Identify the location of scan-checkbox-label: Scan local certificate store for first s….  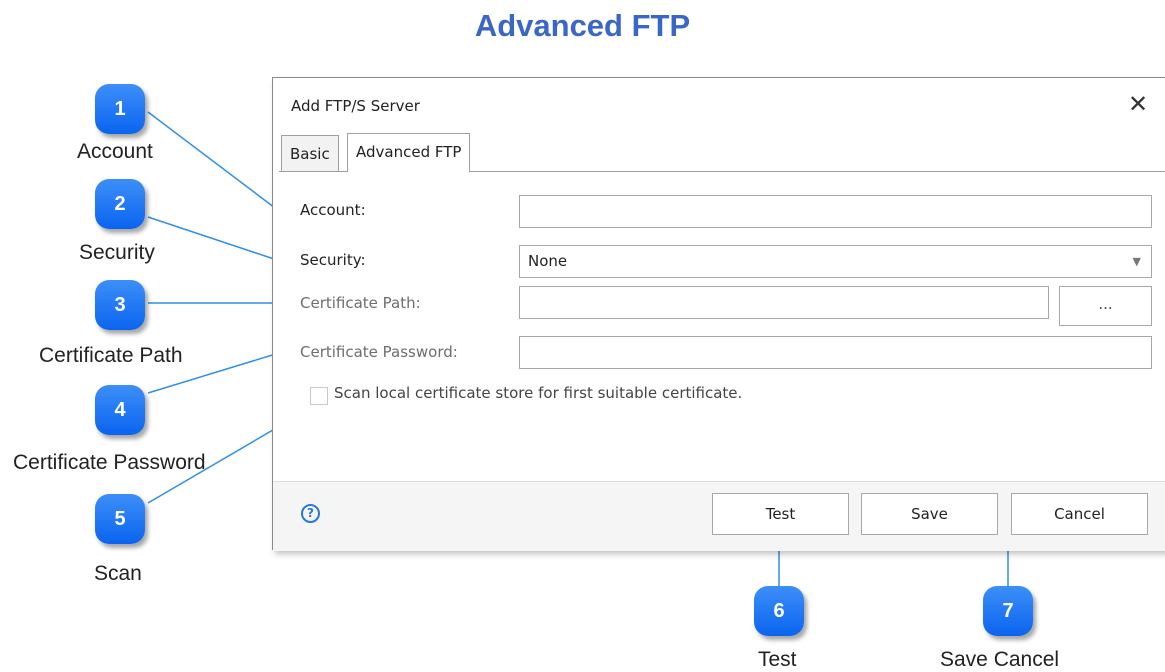
(538, 393).